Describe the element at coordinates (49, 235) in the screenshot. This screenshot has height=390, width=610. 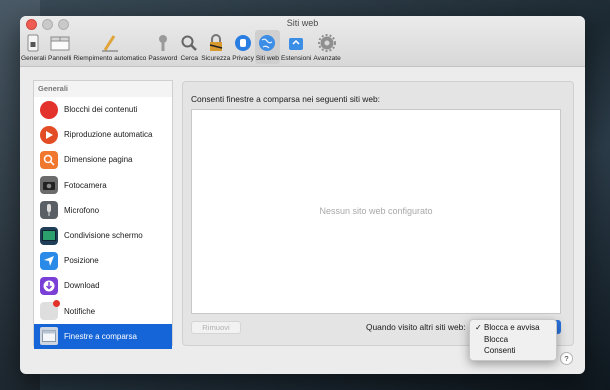
I see `screen-share-icon` at that location.